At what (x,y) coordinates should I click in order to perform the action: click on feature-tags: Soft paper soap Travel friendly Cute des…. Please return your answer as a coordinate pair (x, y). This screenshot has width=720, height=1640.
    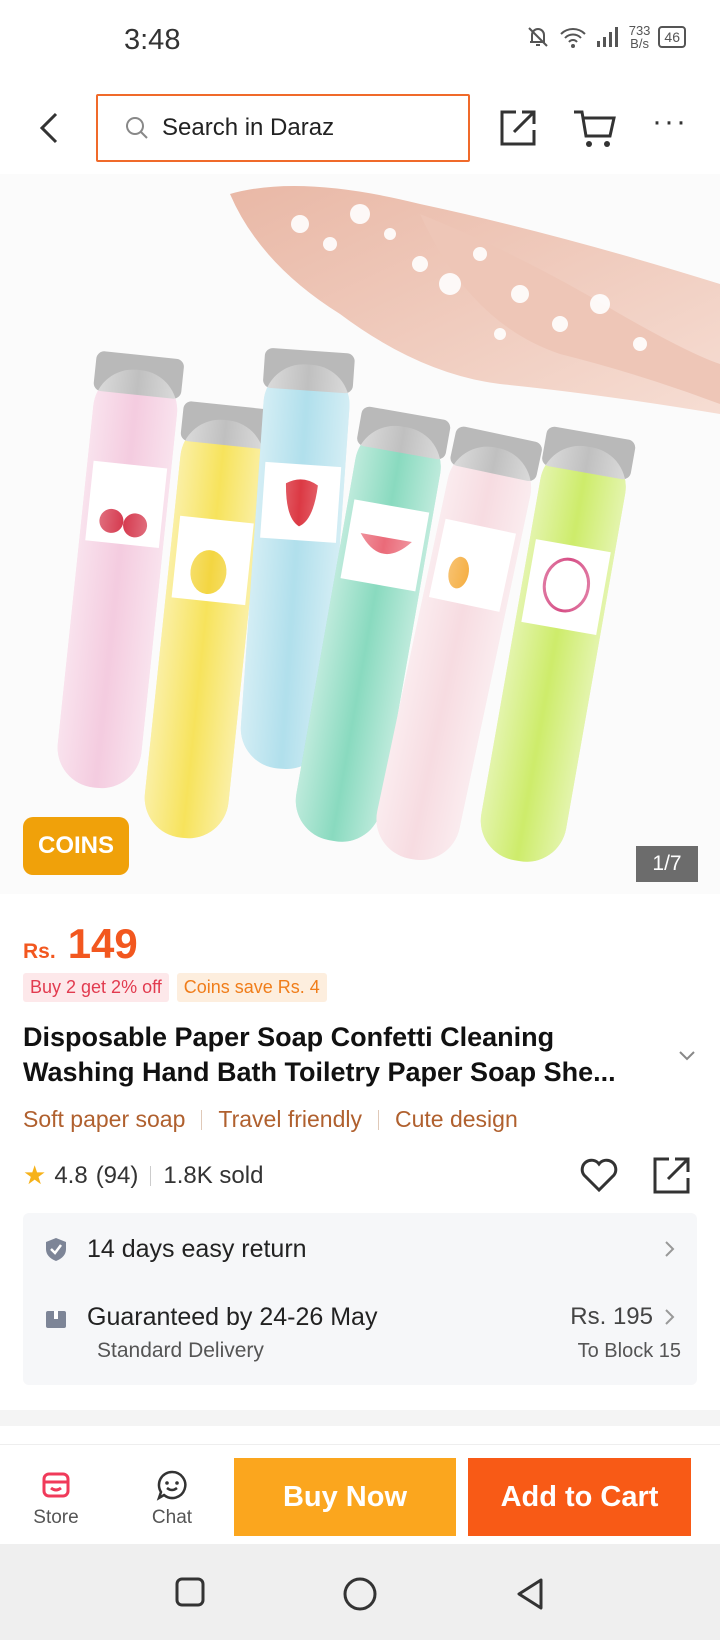
    Looking at the image, I should click on (270, 1119).